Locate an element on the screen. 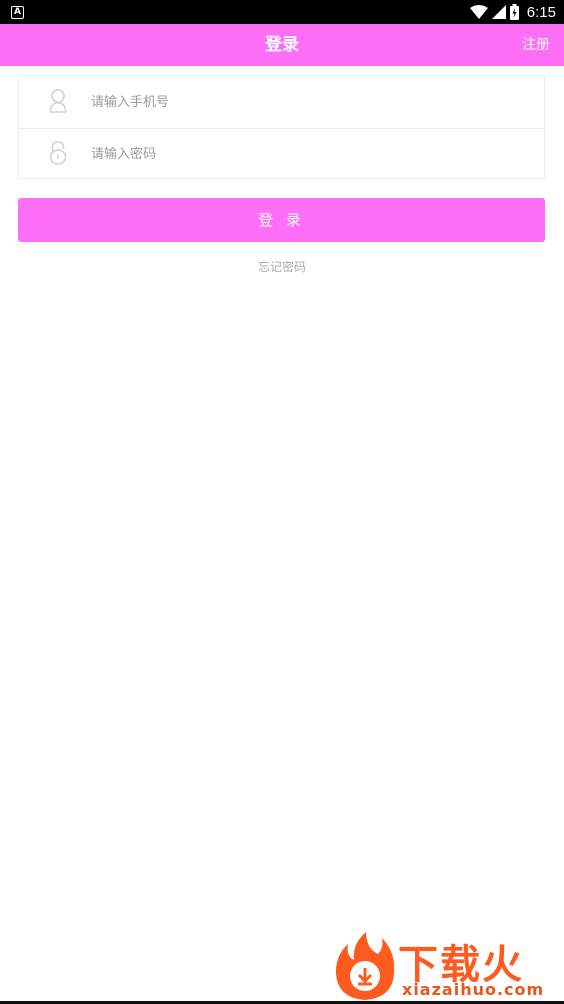 The width and height of the screenshot is (564, 1004). user-icon is located at coordinates (58, 101).